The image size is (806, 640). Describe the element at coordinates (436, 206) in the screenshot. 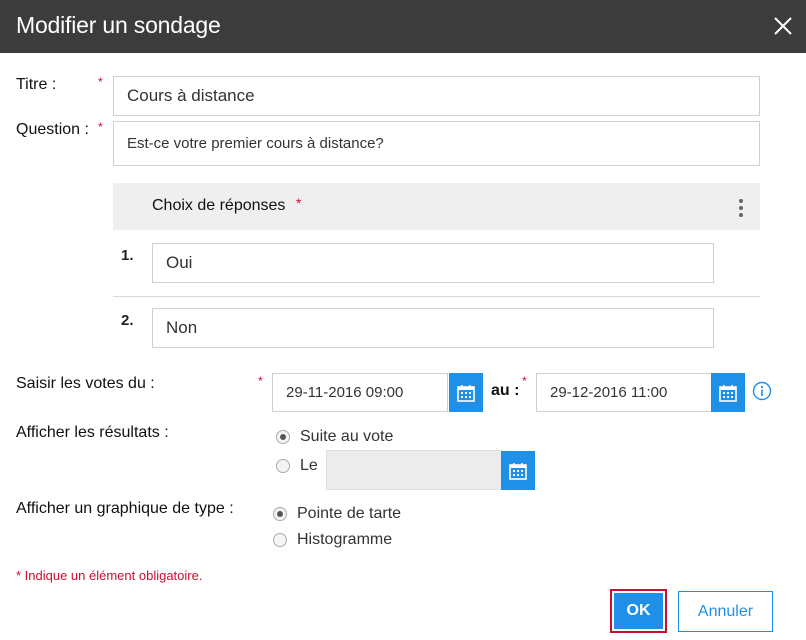

I see `choices-header: Choix de réponses *` at that location.